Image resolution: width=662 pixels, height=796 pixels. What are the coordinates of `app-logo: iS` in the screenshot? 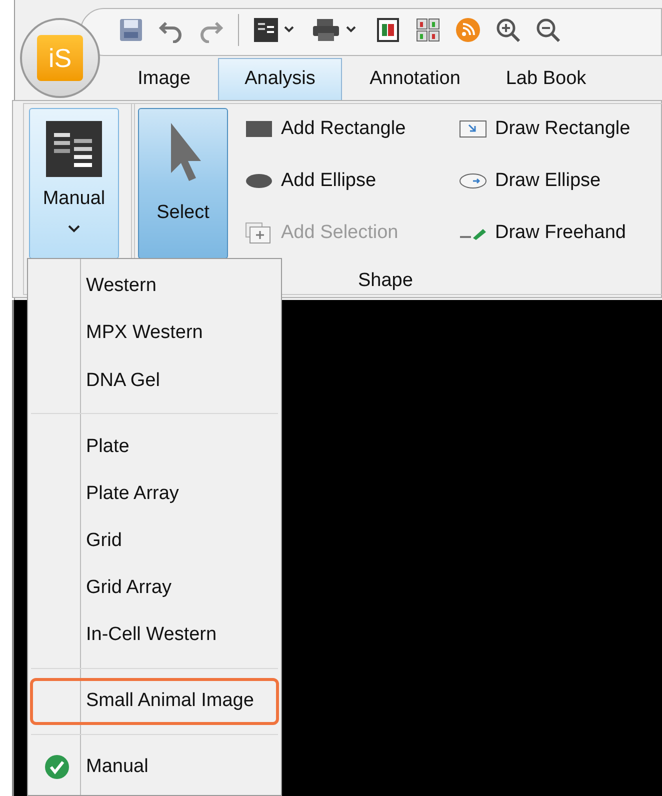 It's located at (60, 58).